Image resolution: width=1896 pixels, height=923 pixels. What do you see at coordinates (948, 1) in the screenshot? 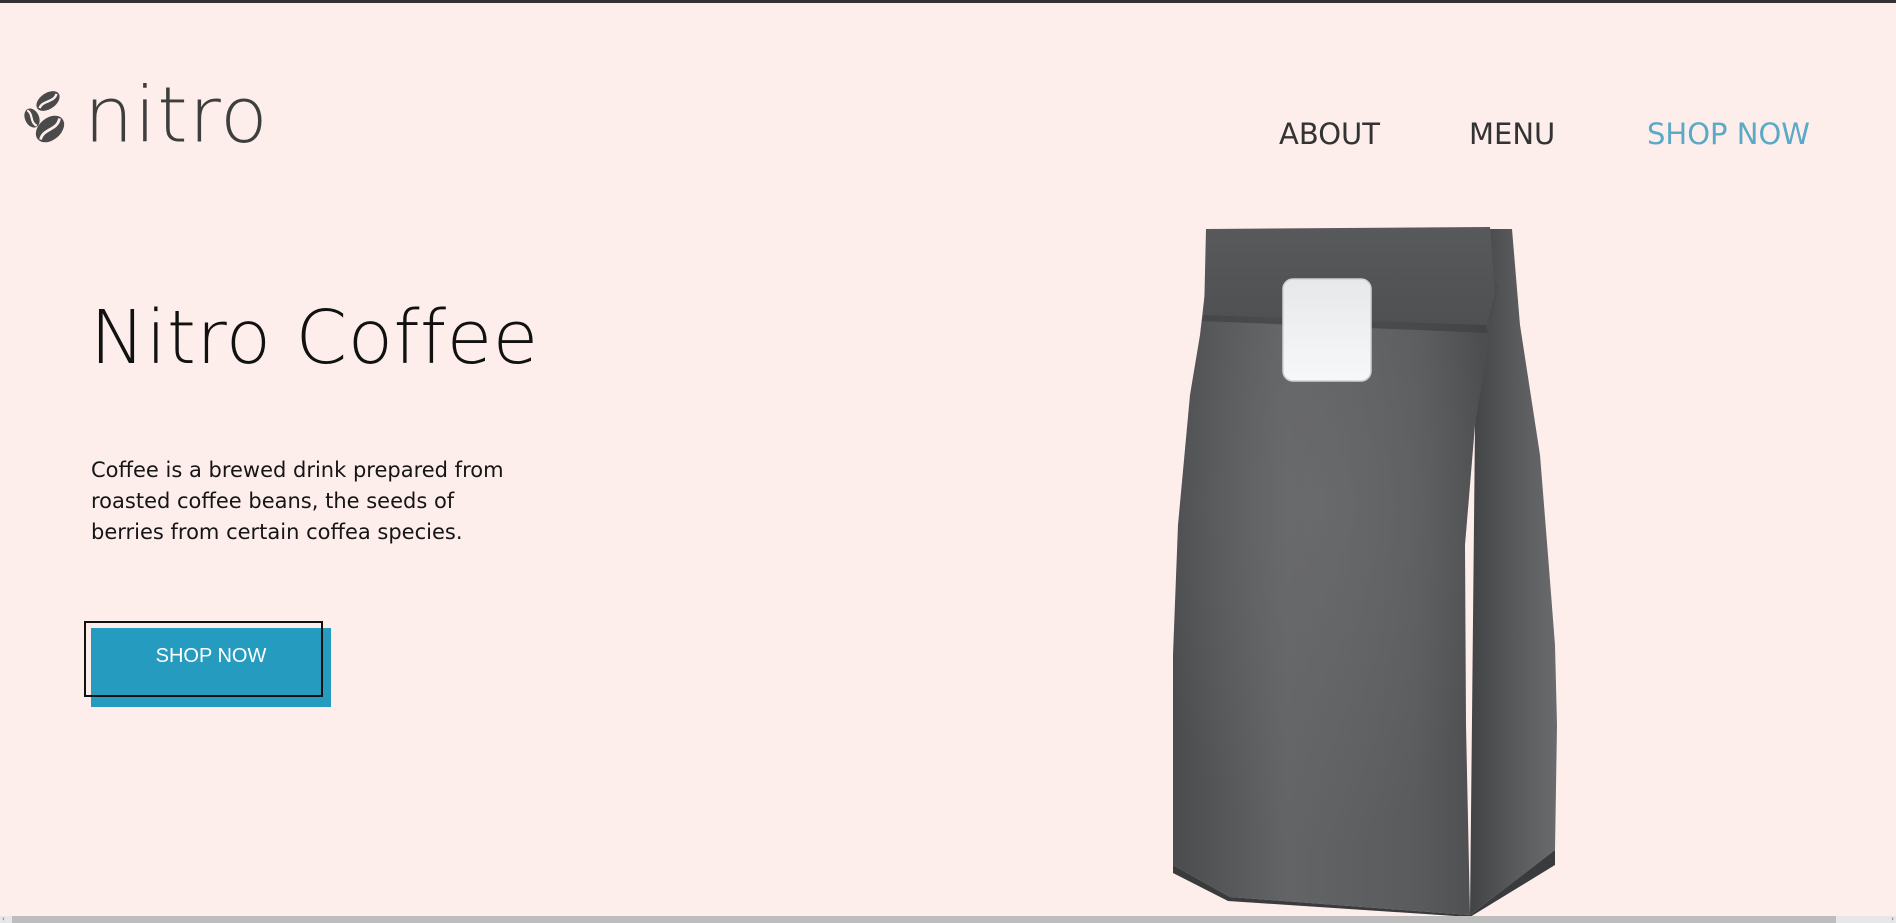
I see `top-border` at bounding box center [948, 1].